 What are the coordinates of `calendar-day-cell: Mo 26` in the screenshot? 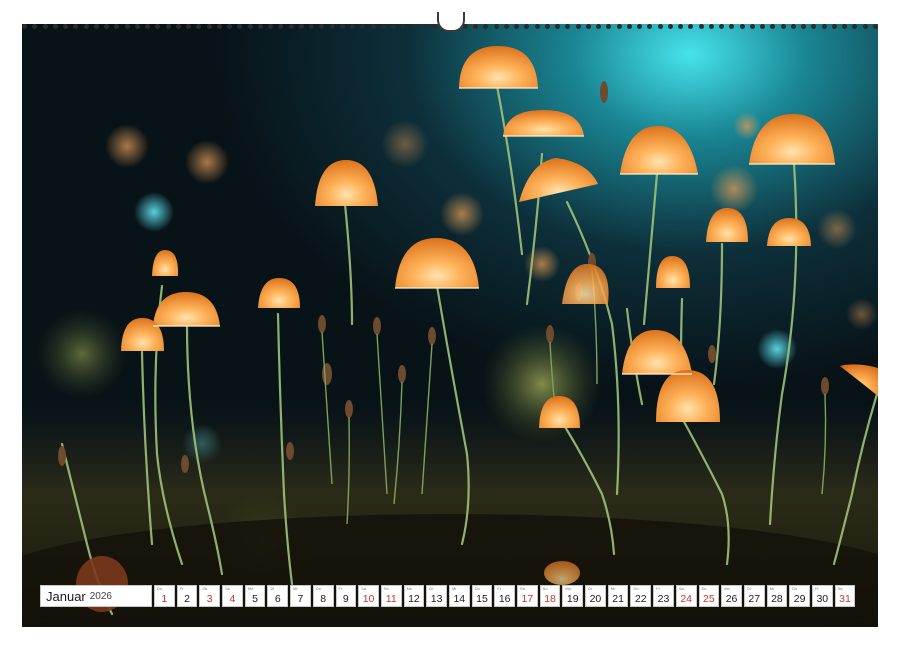 It's located at (731, 596).